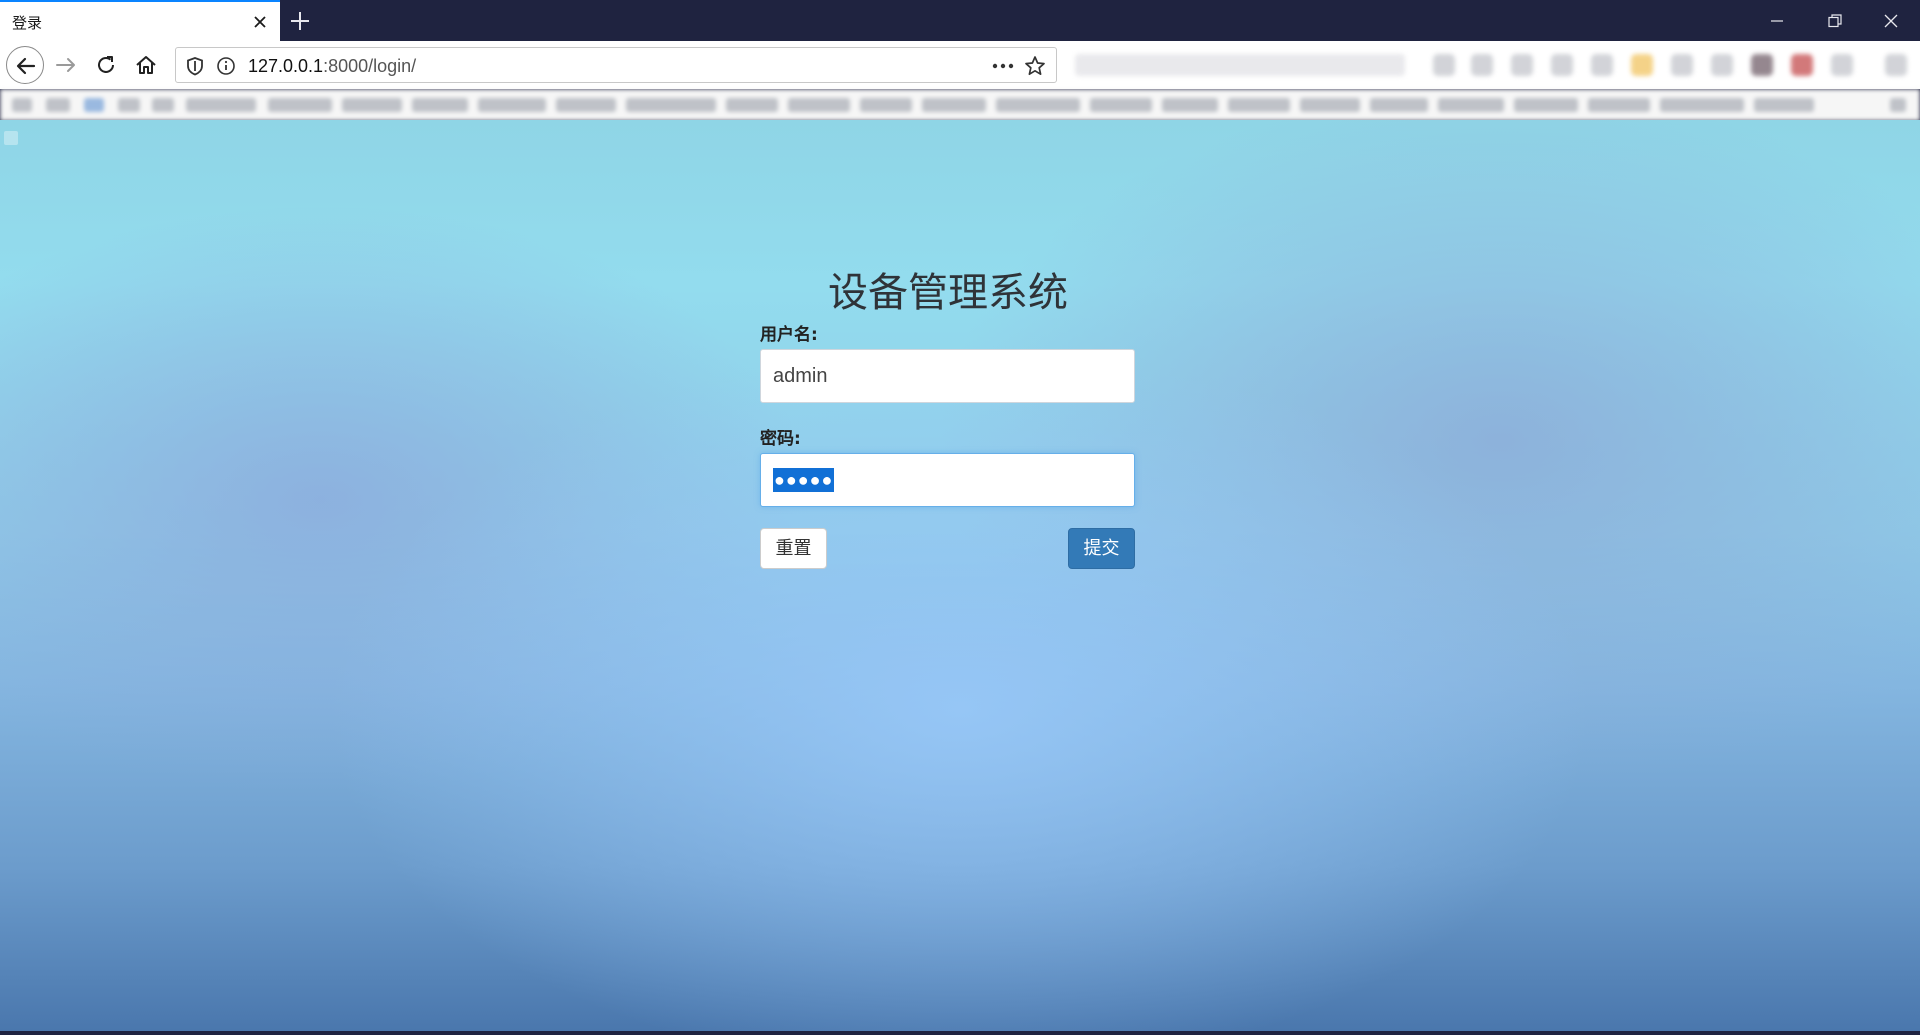  What do you see at coordinates (11, 138) in the screenshot?
I see `page-corner-square` at bounding box center [11, 138].